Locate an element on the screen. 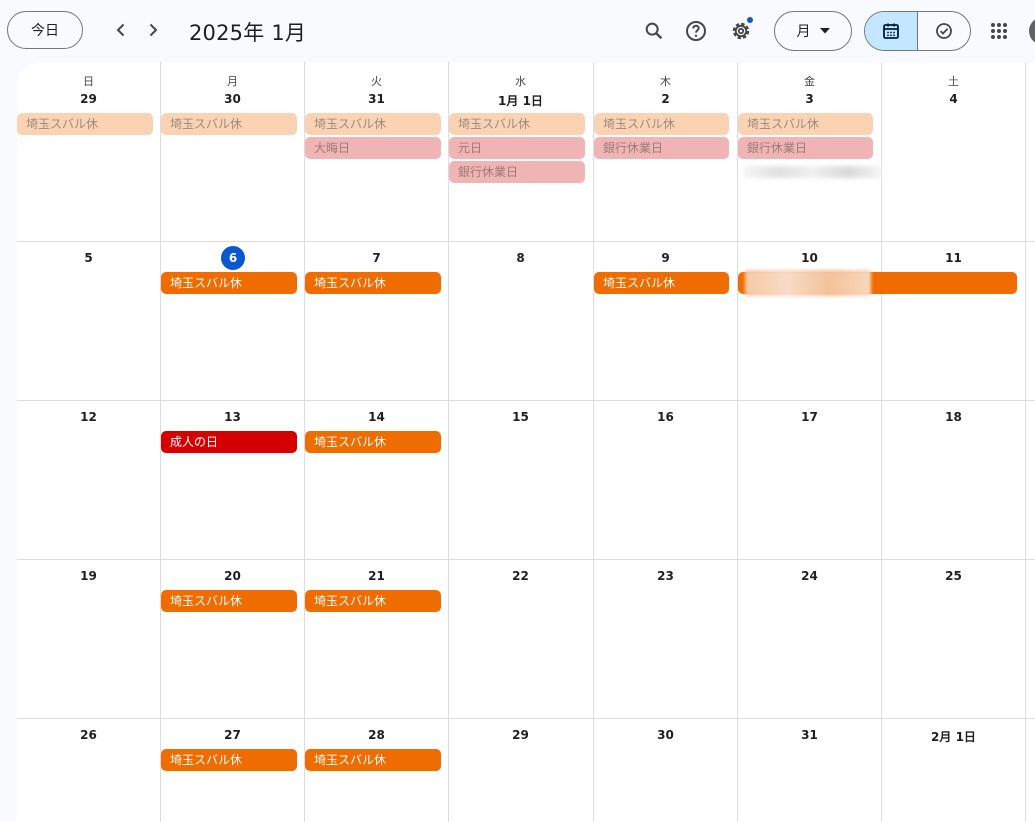  weekday-header: 月 is located at coordinates (232, 81).